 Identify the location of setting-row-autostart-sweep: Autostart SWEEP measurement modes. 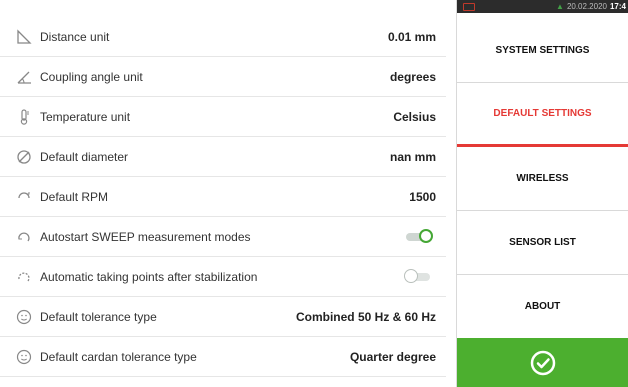
(223, 237).